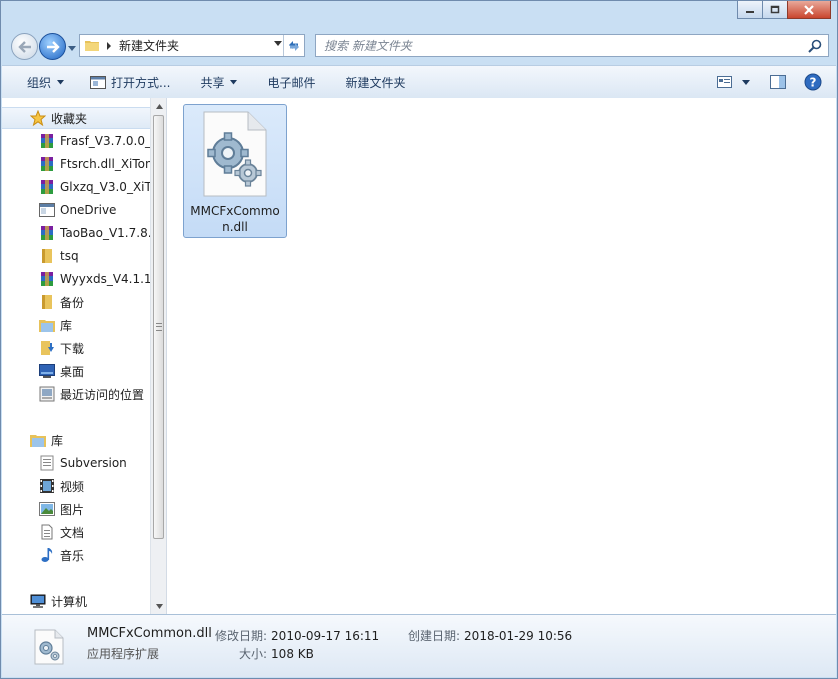 The height and width of the screenshot is (679, 838). What do you see at coordinates (292, 654) in the screenshot?
I see `size-value: 108 KB` at bounding box center [292, 654].